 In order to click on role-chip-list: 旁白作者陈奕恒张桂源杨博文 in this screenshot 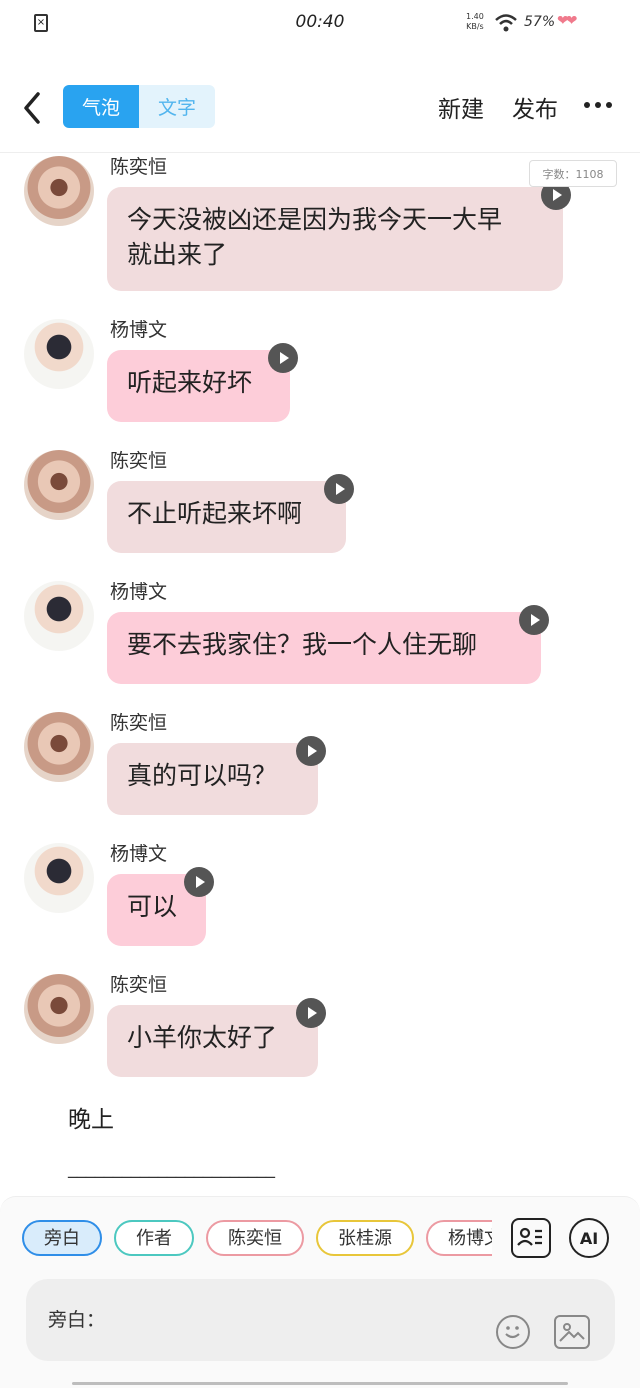, I will do `click(257, 1240)`.